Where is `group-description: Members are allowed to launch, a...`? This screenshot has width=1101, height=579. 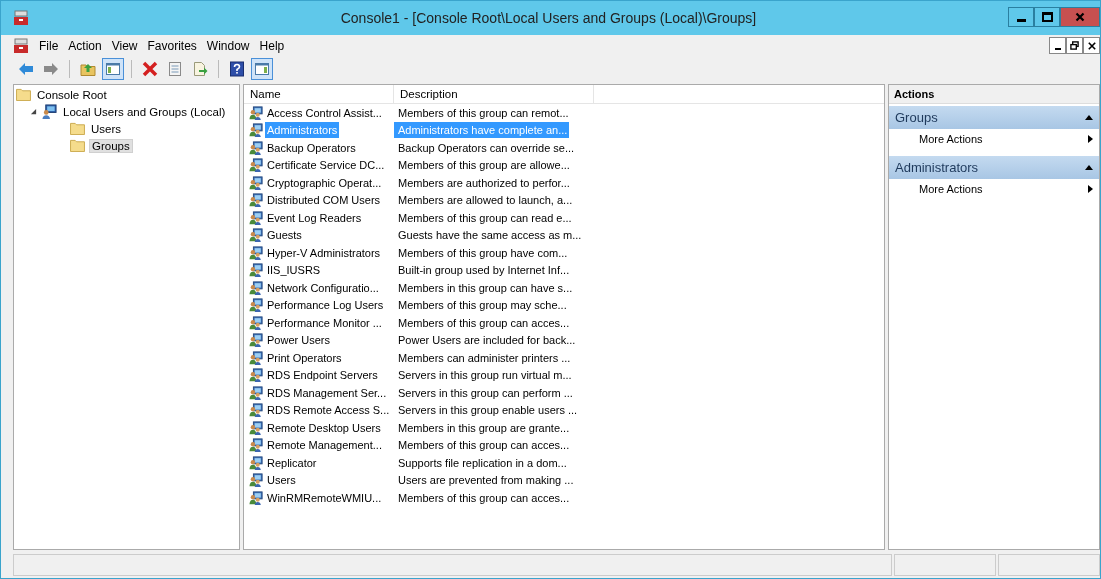
group-description: Members are allowed to launch, a... is located at coordinates (485, 201).